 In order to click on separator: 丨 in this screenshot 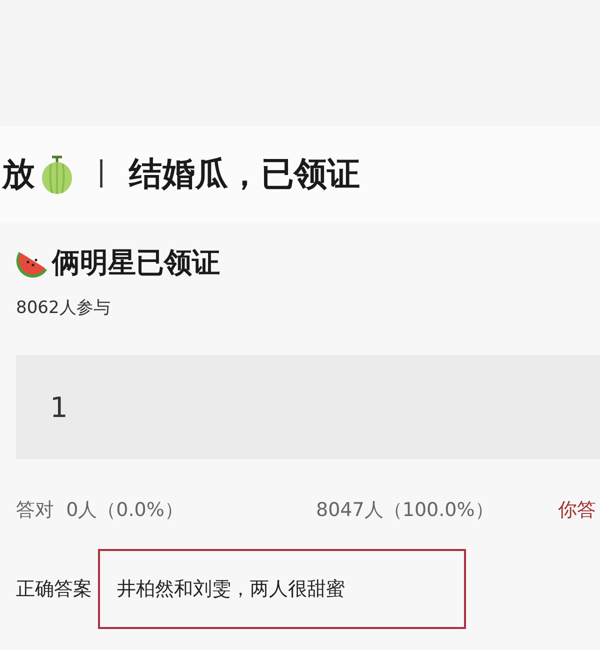, I will do `click(102, 175)`.